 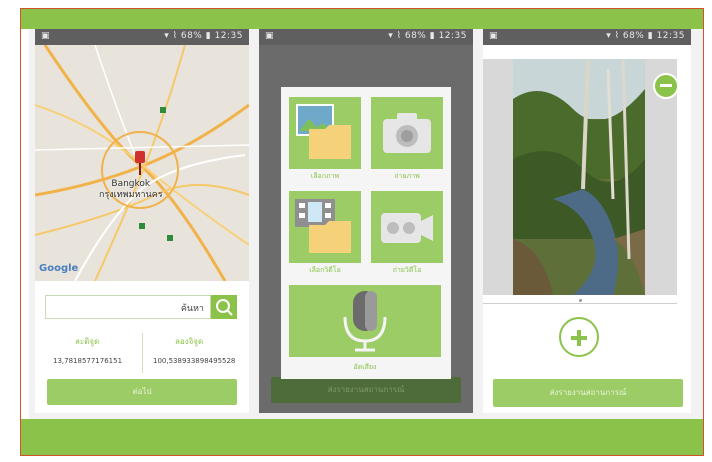 I want to click on remove-media-button, so click(x=666, y=86).